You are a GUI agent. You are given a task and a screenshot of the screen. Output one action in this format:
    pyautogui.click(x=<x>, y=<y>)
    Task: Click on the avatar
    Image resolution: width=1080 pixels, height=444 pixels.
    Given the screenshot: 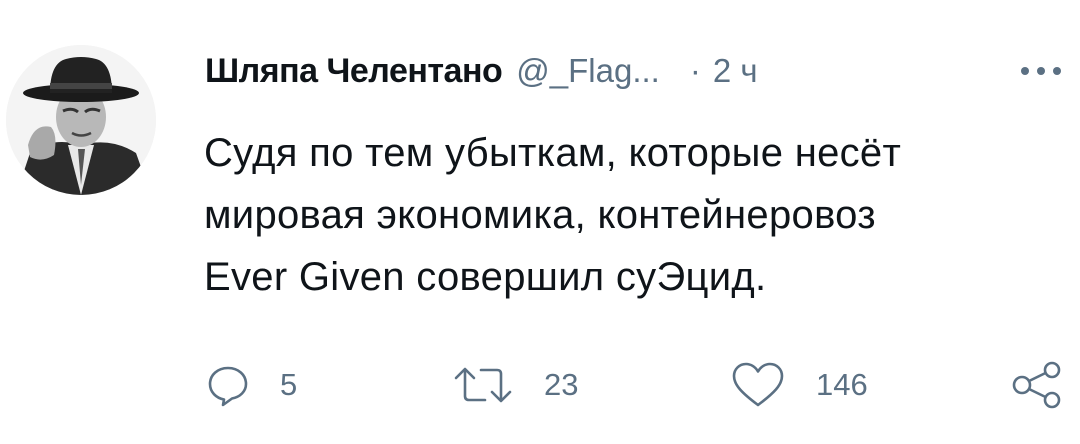 What is the action you would take?
    pyautogui.click(x=81, y=120)
    